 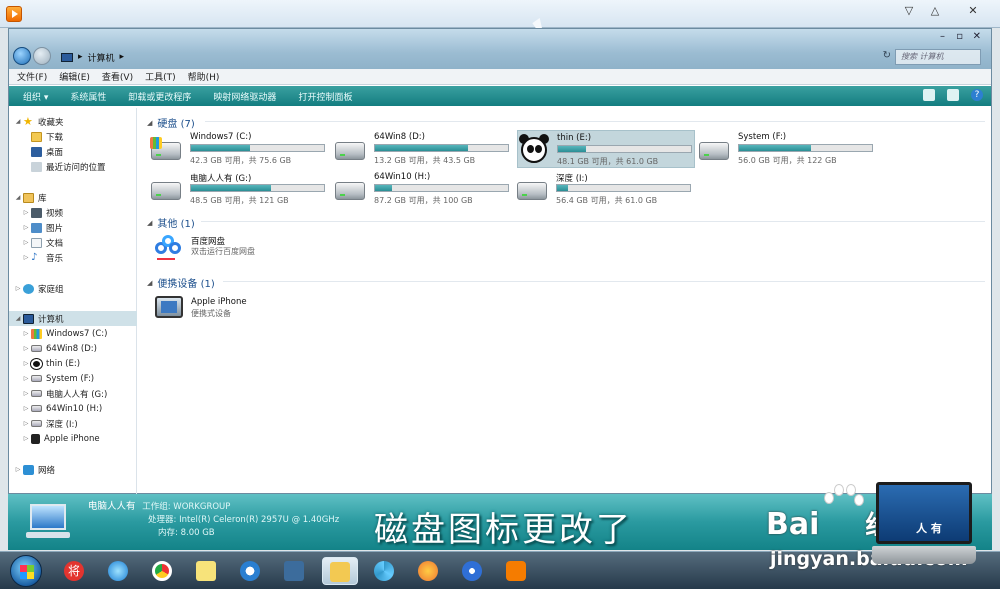 I want to click on drive-usage-fill, so click(x=231, y=188).